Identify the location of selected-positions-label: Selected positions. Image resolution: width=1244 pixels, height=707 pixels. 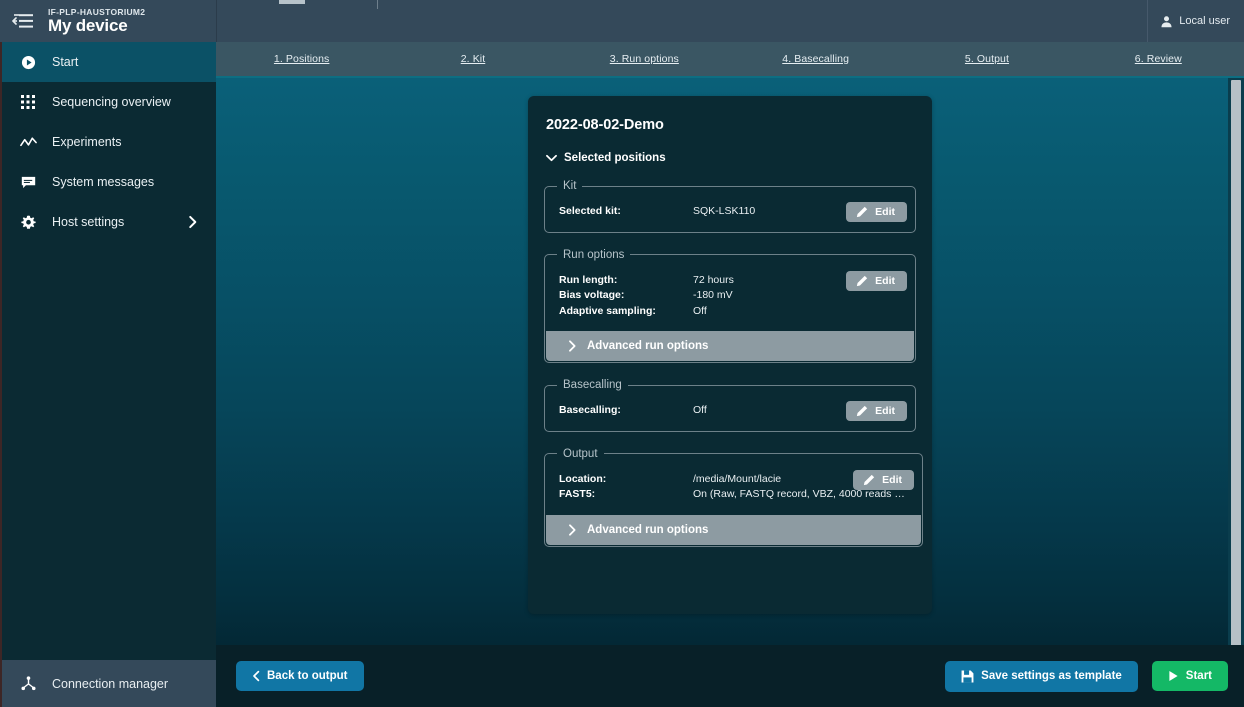
(615, 158).